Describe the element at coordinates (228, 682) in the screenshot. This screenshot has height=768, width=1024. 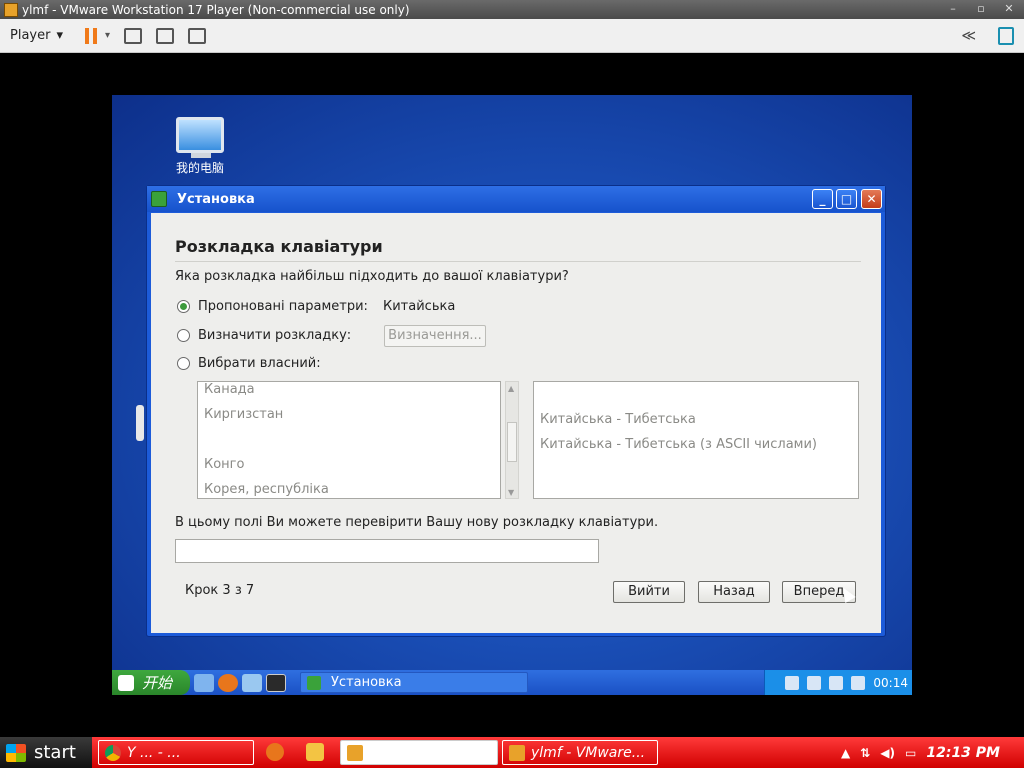
I see `firefox-icon` at that location.